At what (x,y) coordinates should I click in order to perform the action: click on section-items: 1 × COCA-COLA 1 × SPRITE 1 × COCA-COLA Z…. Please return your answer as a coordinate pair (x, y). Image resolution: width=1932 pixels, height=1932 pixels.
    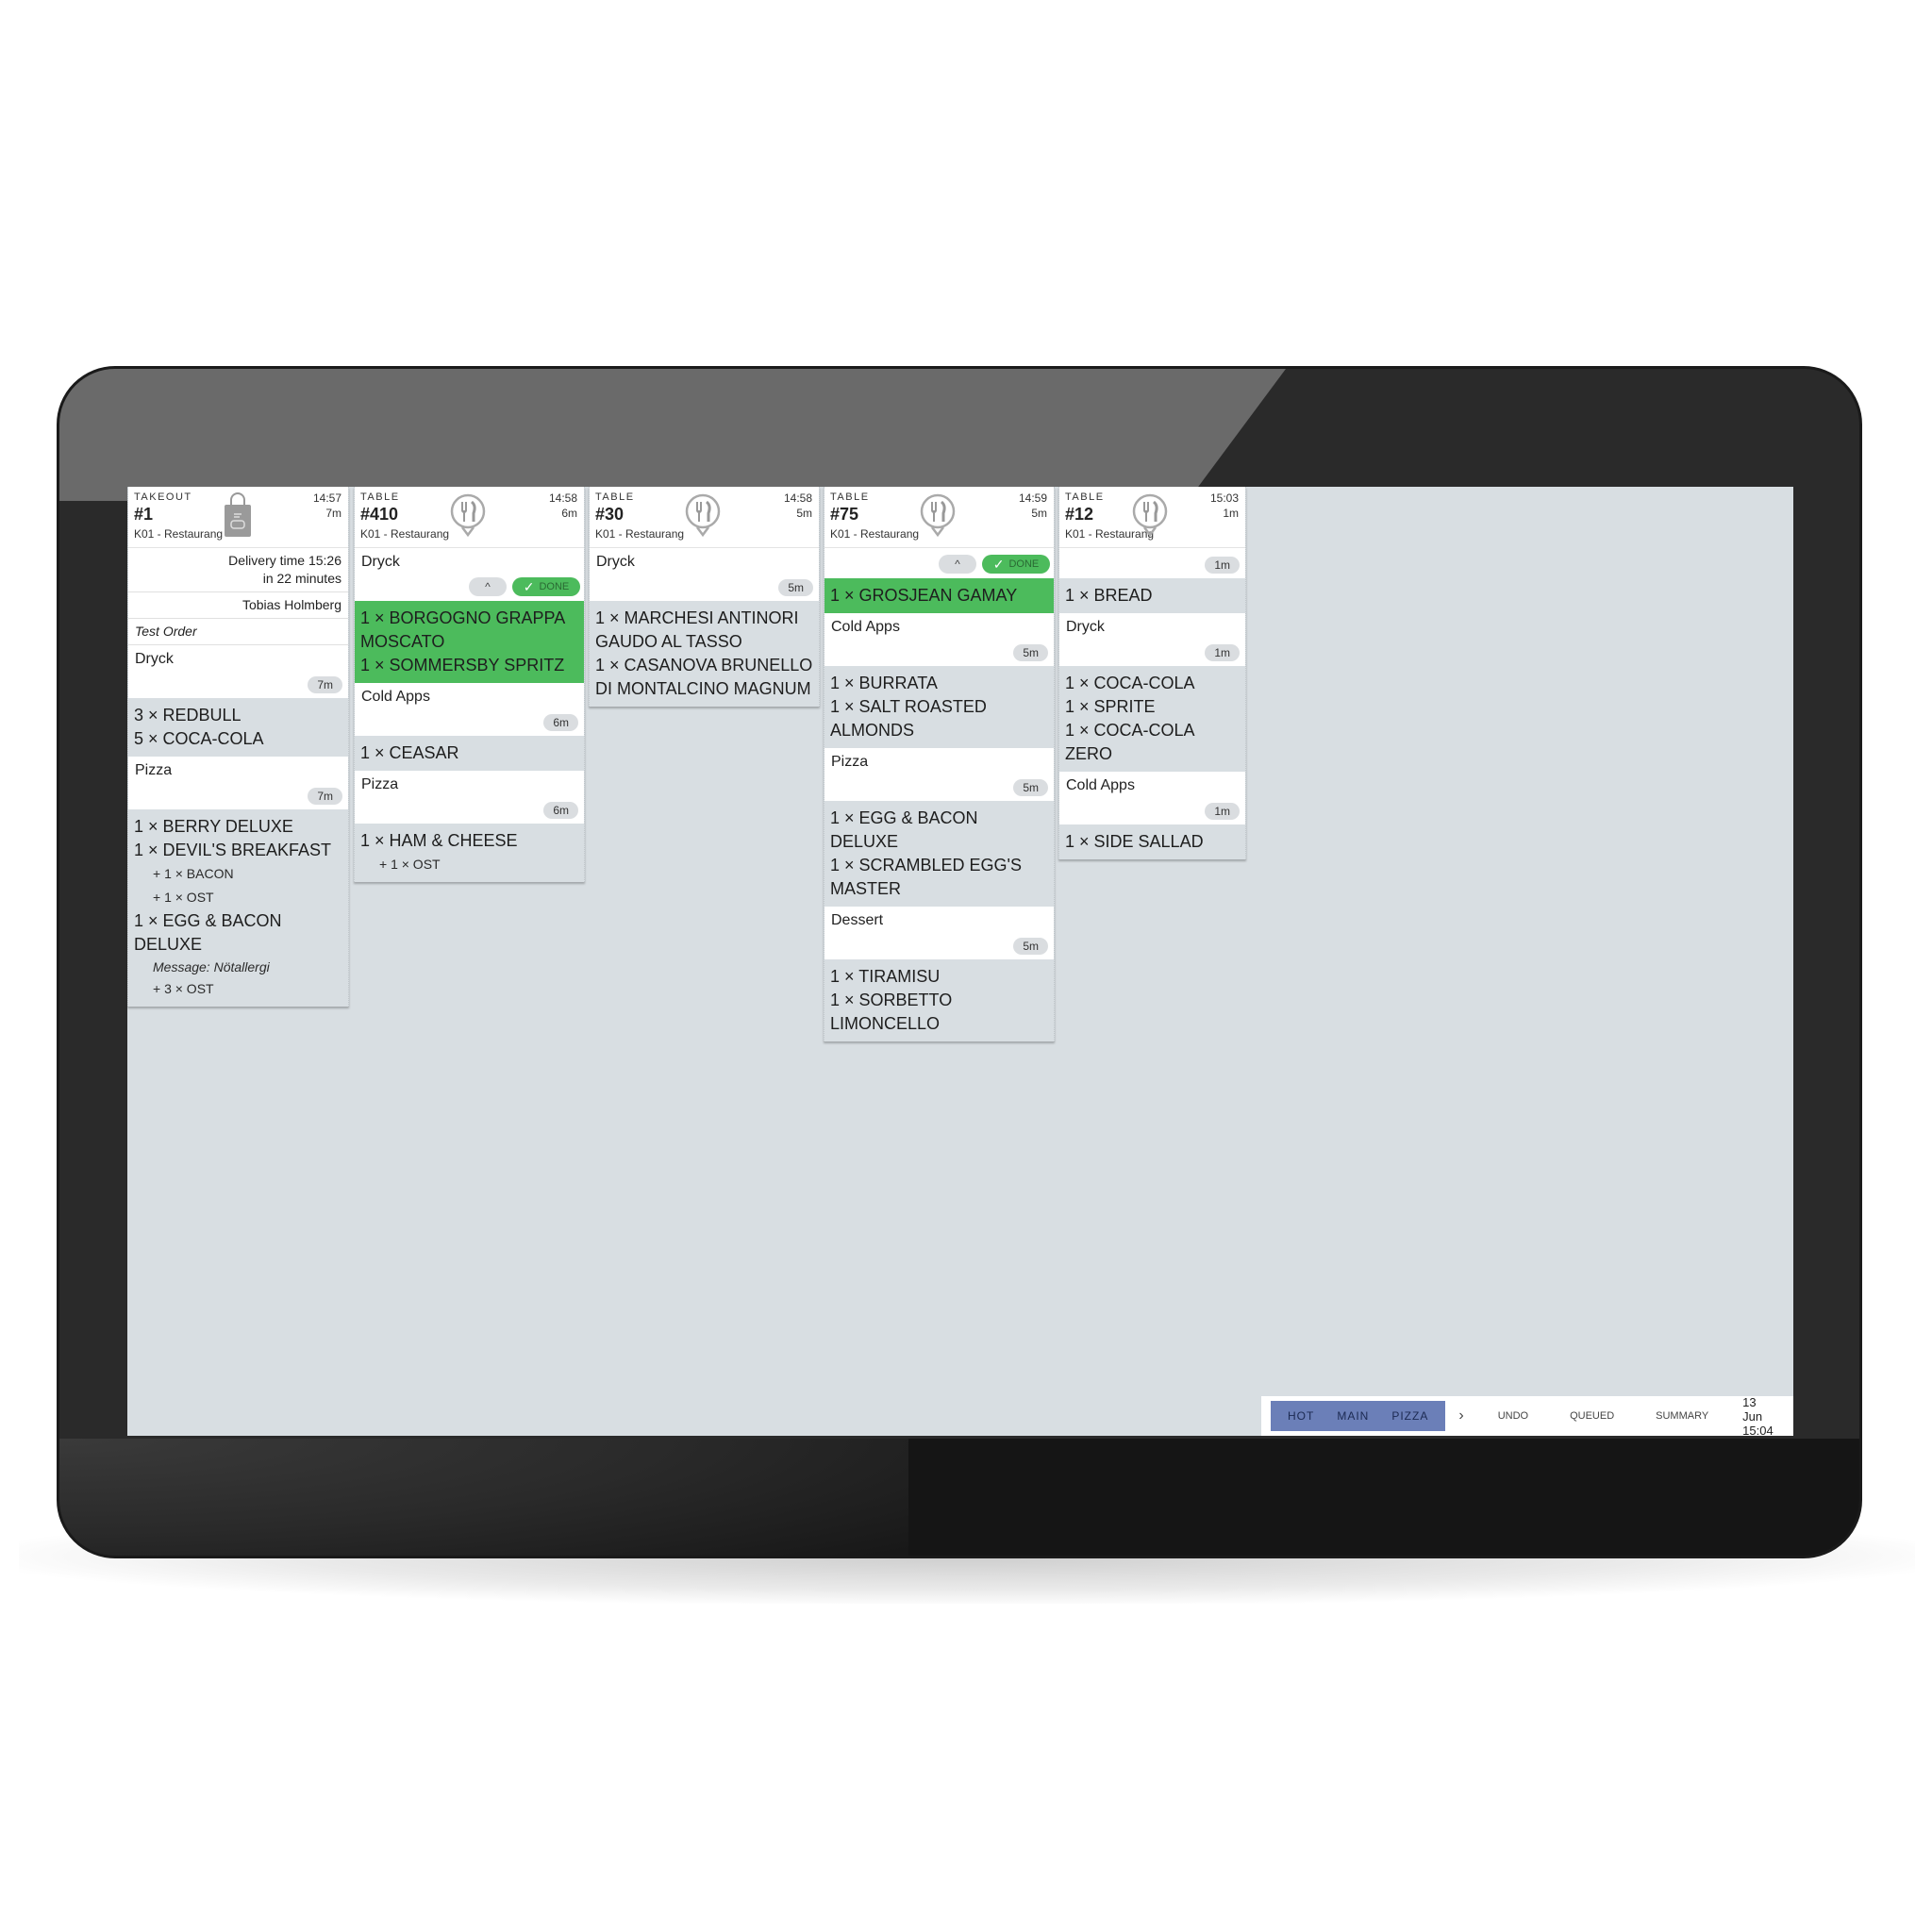
    Looking at the image, I should click on (1152, 719).